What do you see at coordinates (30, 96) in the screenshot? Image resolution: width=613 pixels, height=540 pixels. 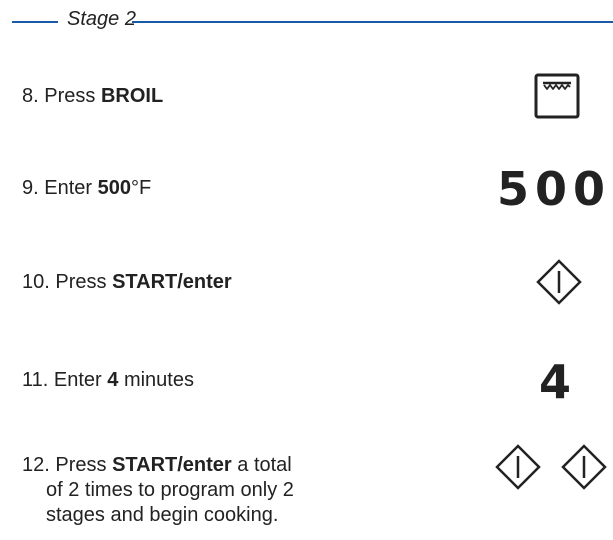 I see `step-number: 8.` at bounding box center [30, 96].